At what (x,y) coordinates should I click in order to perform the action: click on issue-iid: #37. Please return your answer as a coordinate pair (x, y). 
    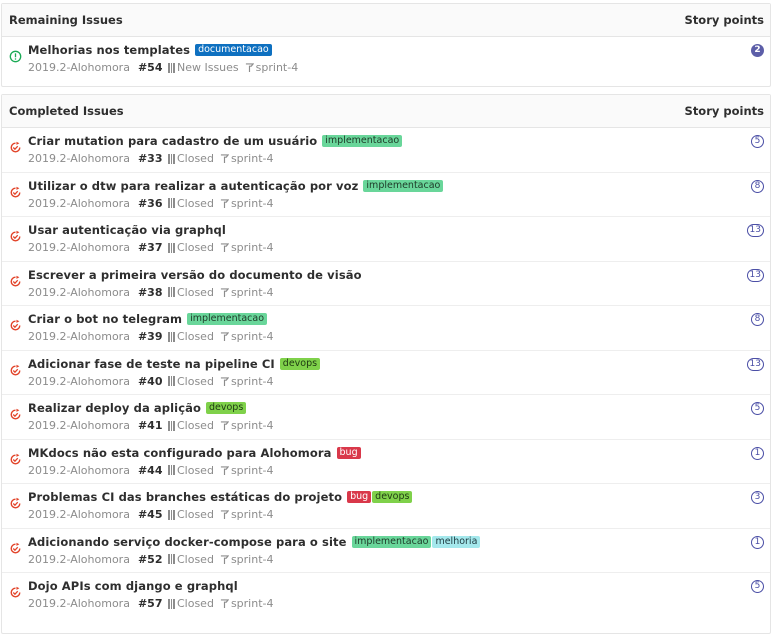
    Looking at the image, I should click on (150, 247).